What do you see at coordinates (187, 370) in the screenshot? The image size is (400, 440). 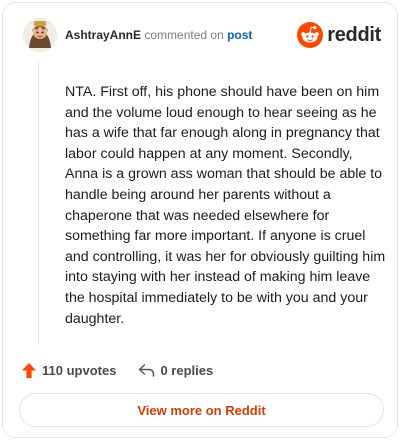 I see `reply-count: 0 replies` at bounding box center [187, 370].